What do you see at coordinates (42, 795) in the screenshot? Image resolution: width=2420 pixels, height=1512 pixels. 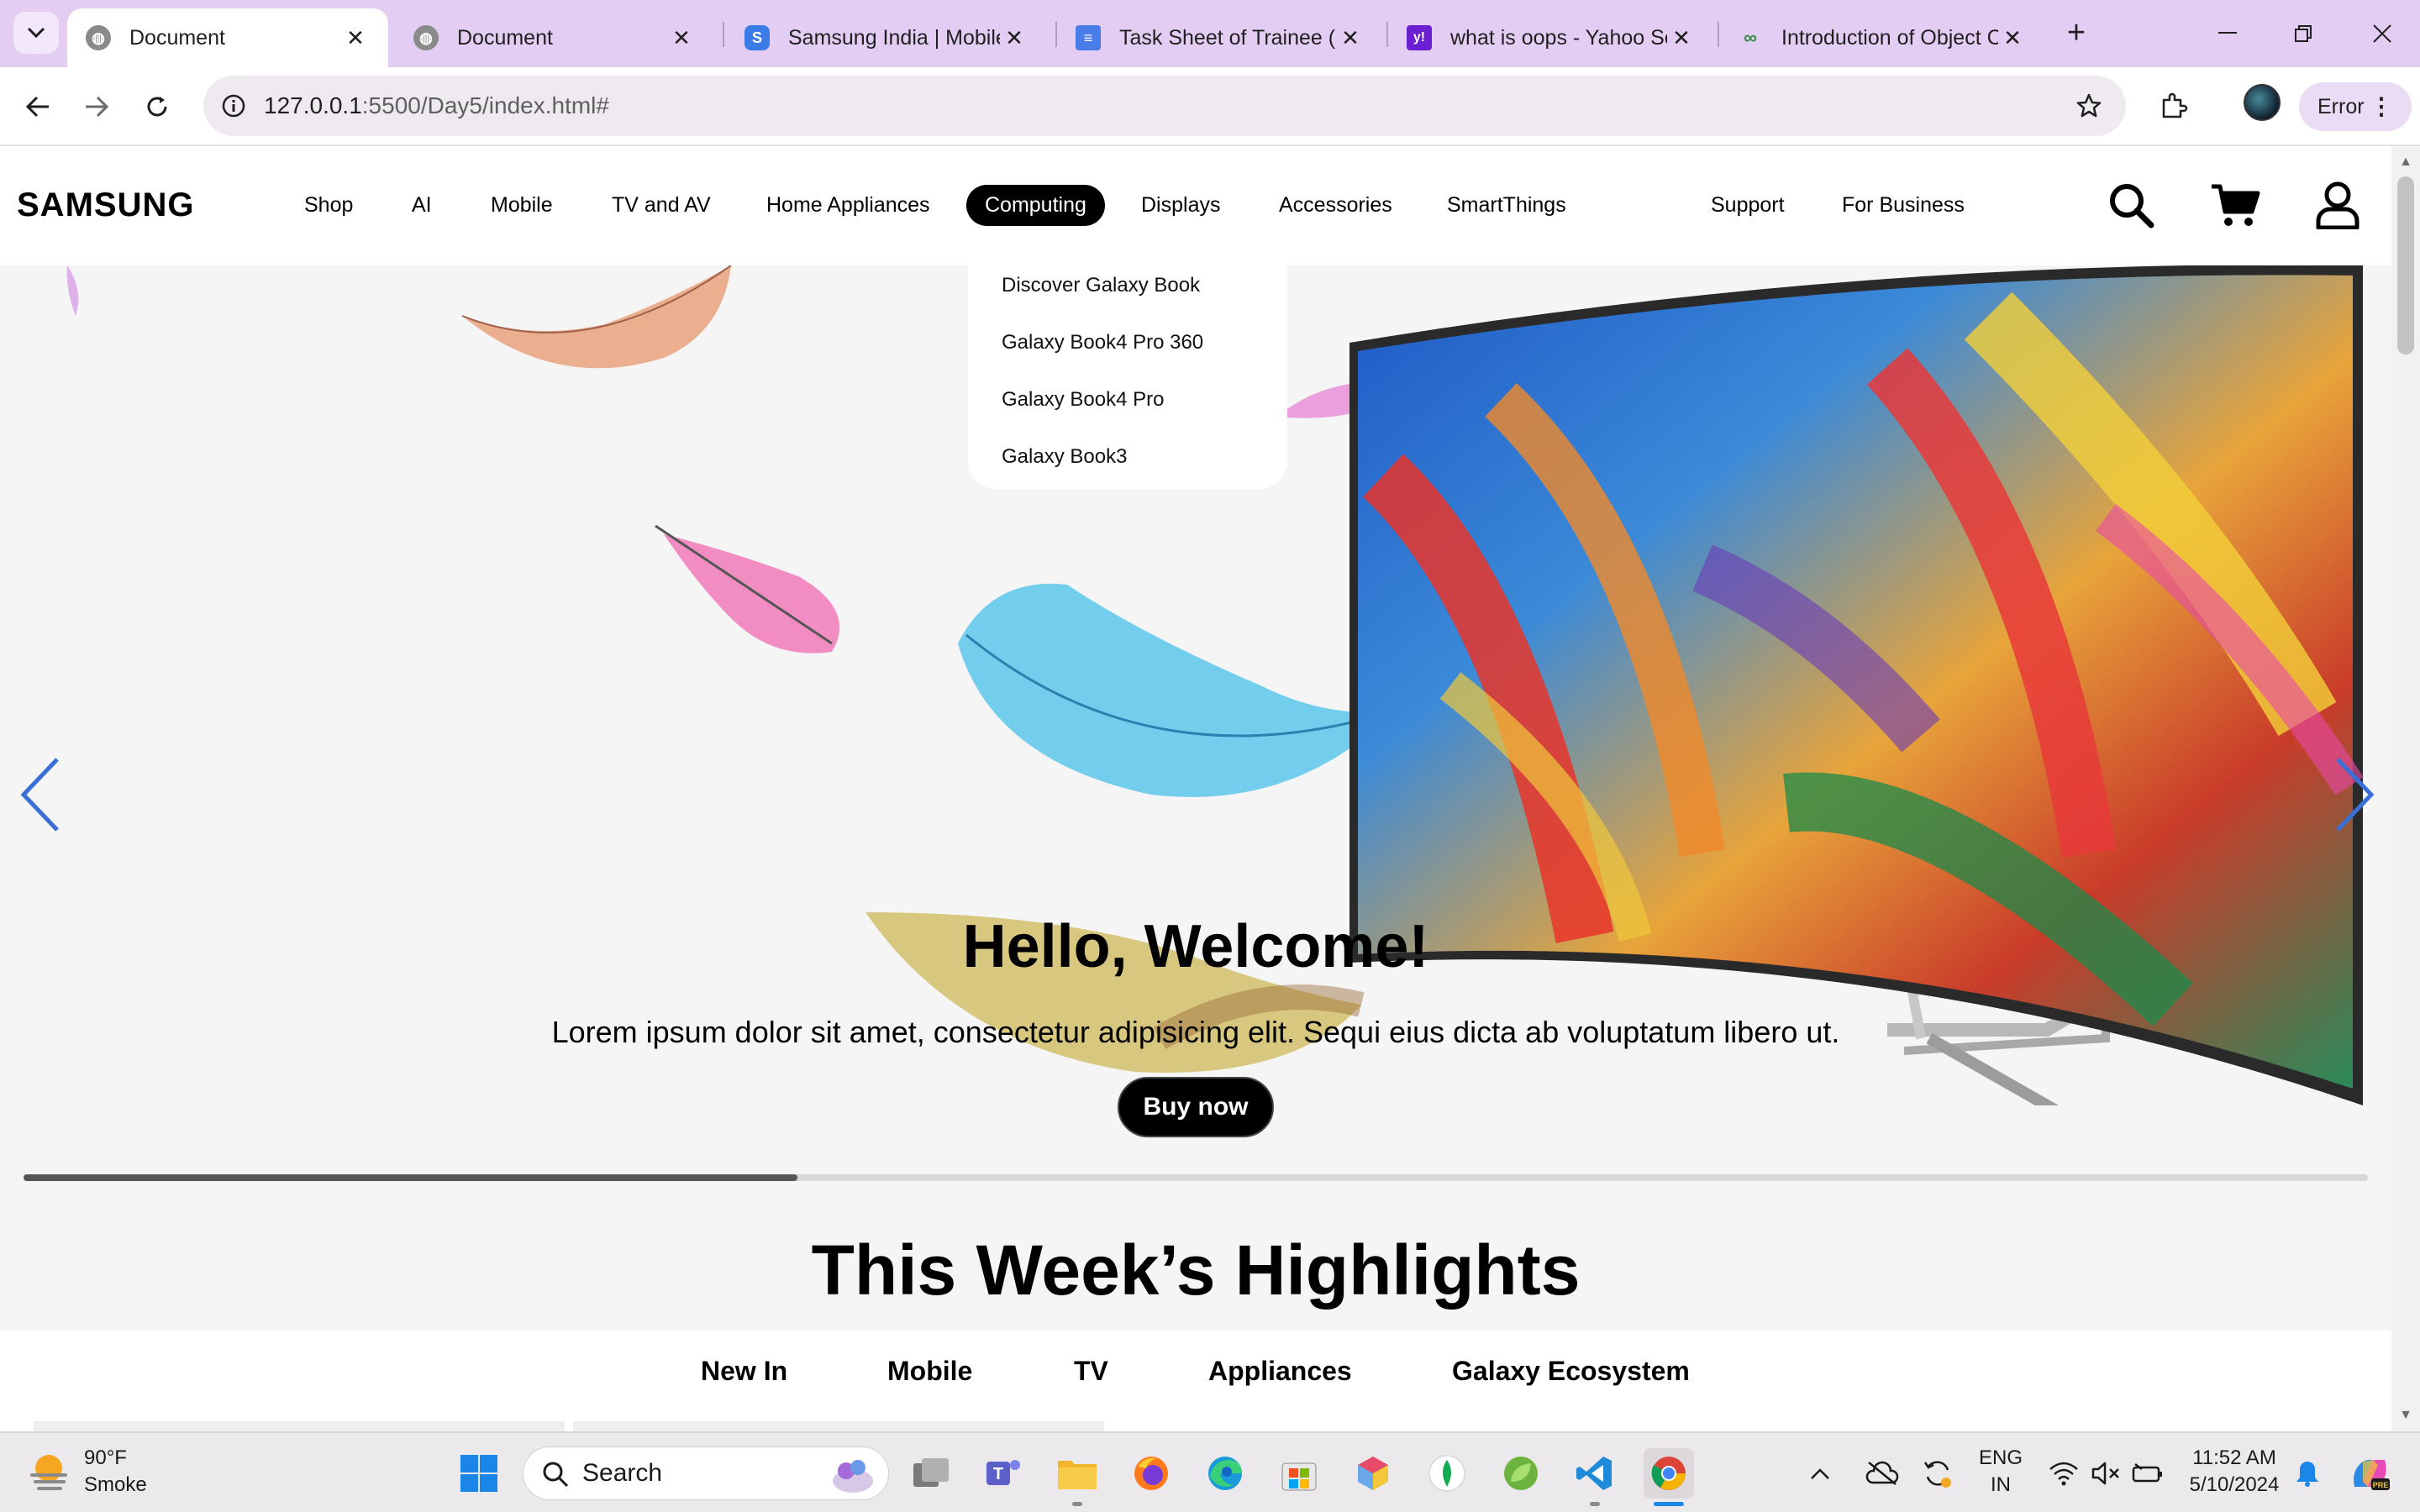 I see `carousel-prev-arrow` at bounding box center [42, 795].